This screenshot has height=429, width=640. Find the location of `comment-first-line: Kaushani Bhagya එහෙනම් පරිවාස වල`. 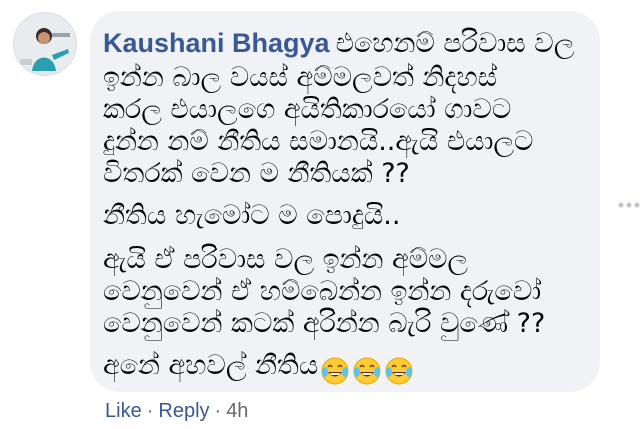

comment-first-line: Kaushani Bhagya එහෙනම් පරිවාස වල is located at coordinates (348, 43).